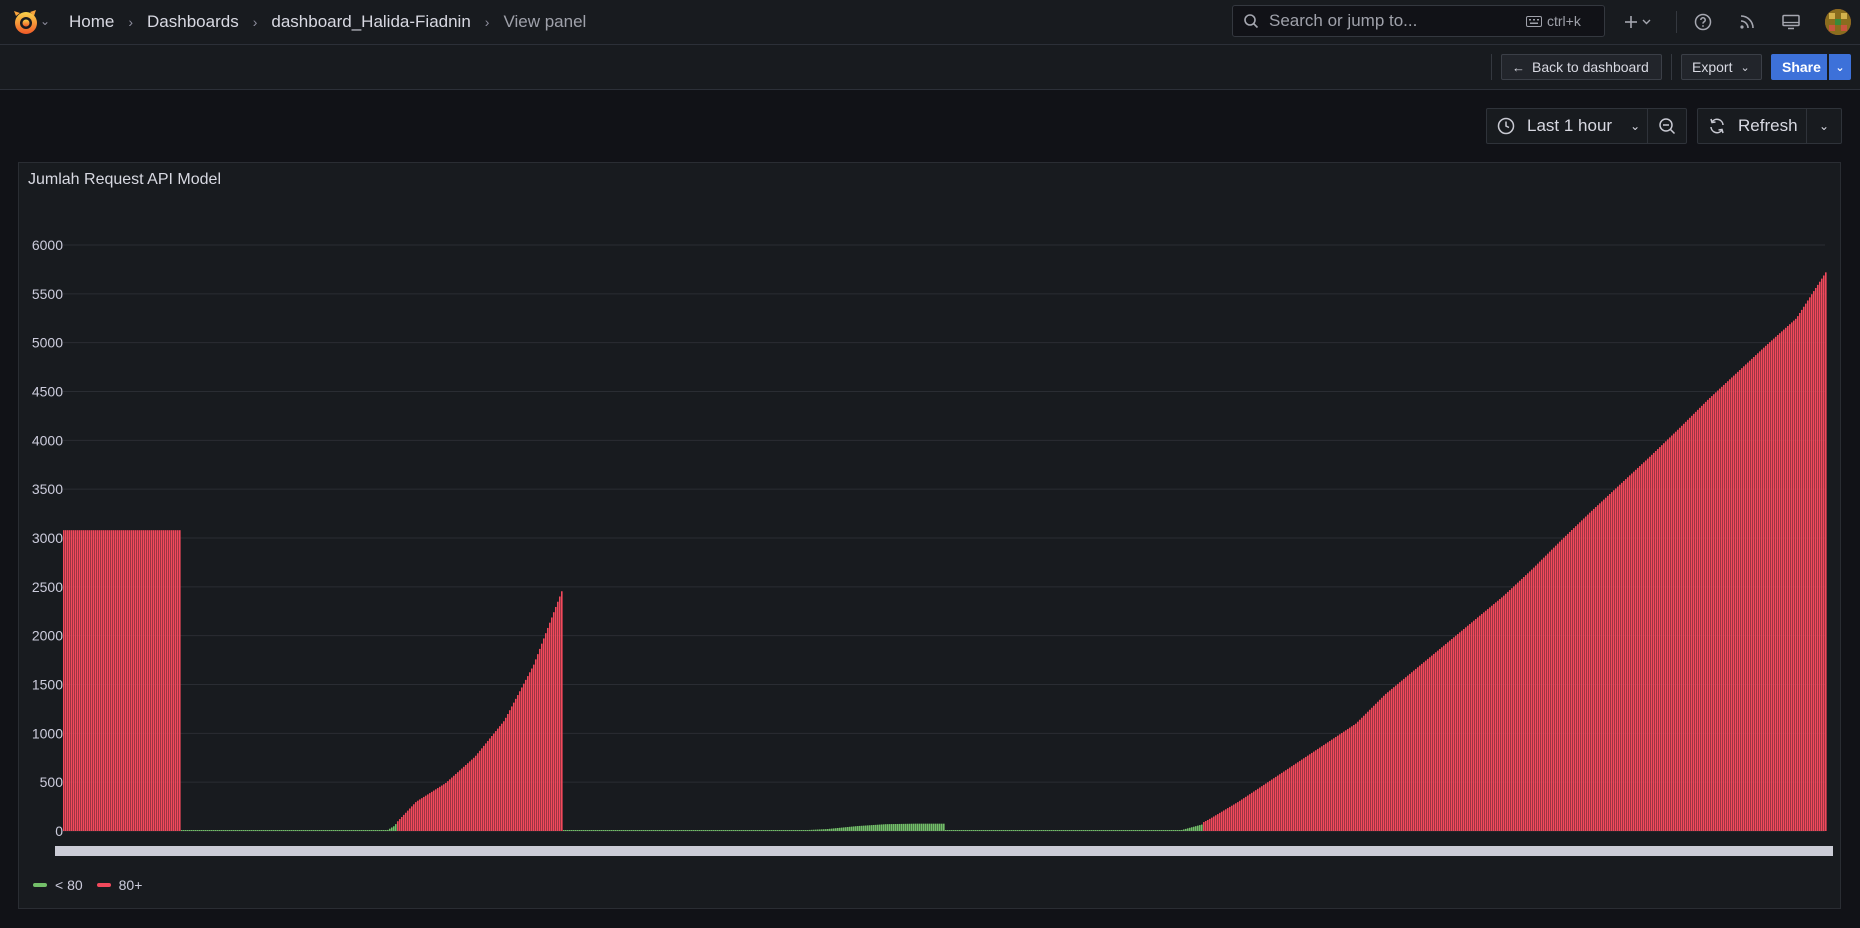 Image resolution: width=1860 pixels, height=928 pixels. Describe the element at coordinates (1581, 67) in the screenshot. I see `back-to-dashboard-button: ← Back to dashboard` at that location.